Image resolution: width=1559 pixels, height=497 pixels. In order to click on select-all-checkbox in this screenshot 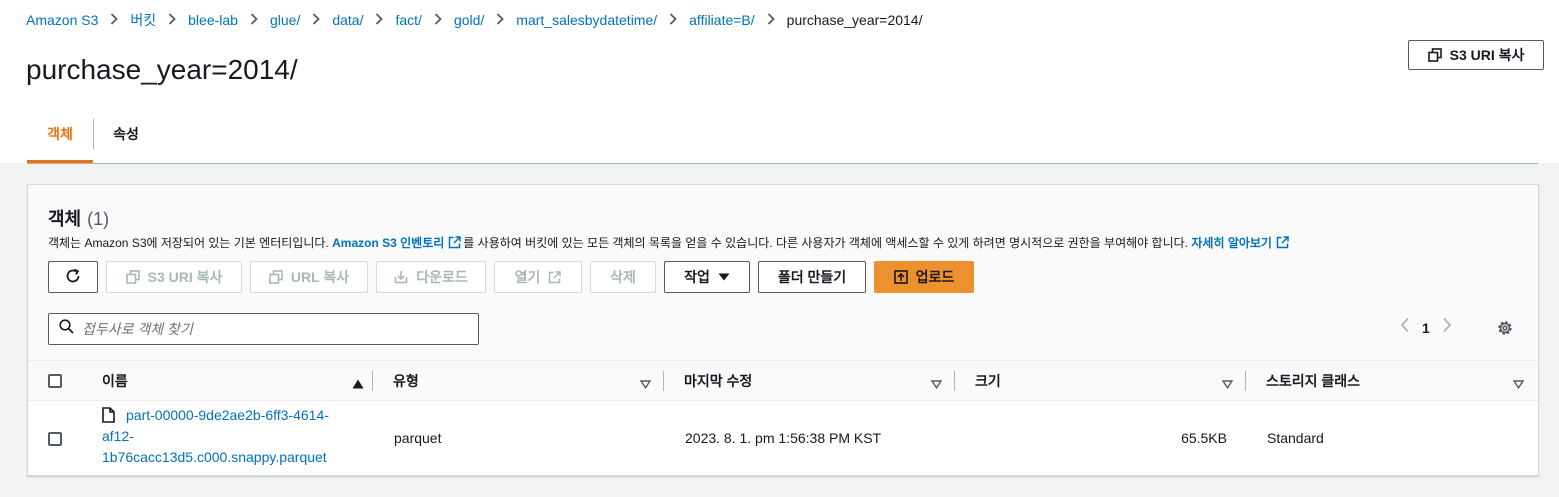, I will do `click(55, 381)`.